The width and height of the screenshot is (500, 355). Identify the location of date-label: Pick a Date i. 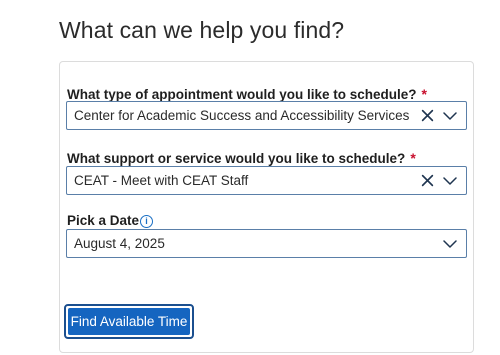
(110, 220).